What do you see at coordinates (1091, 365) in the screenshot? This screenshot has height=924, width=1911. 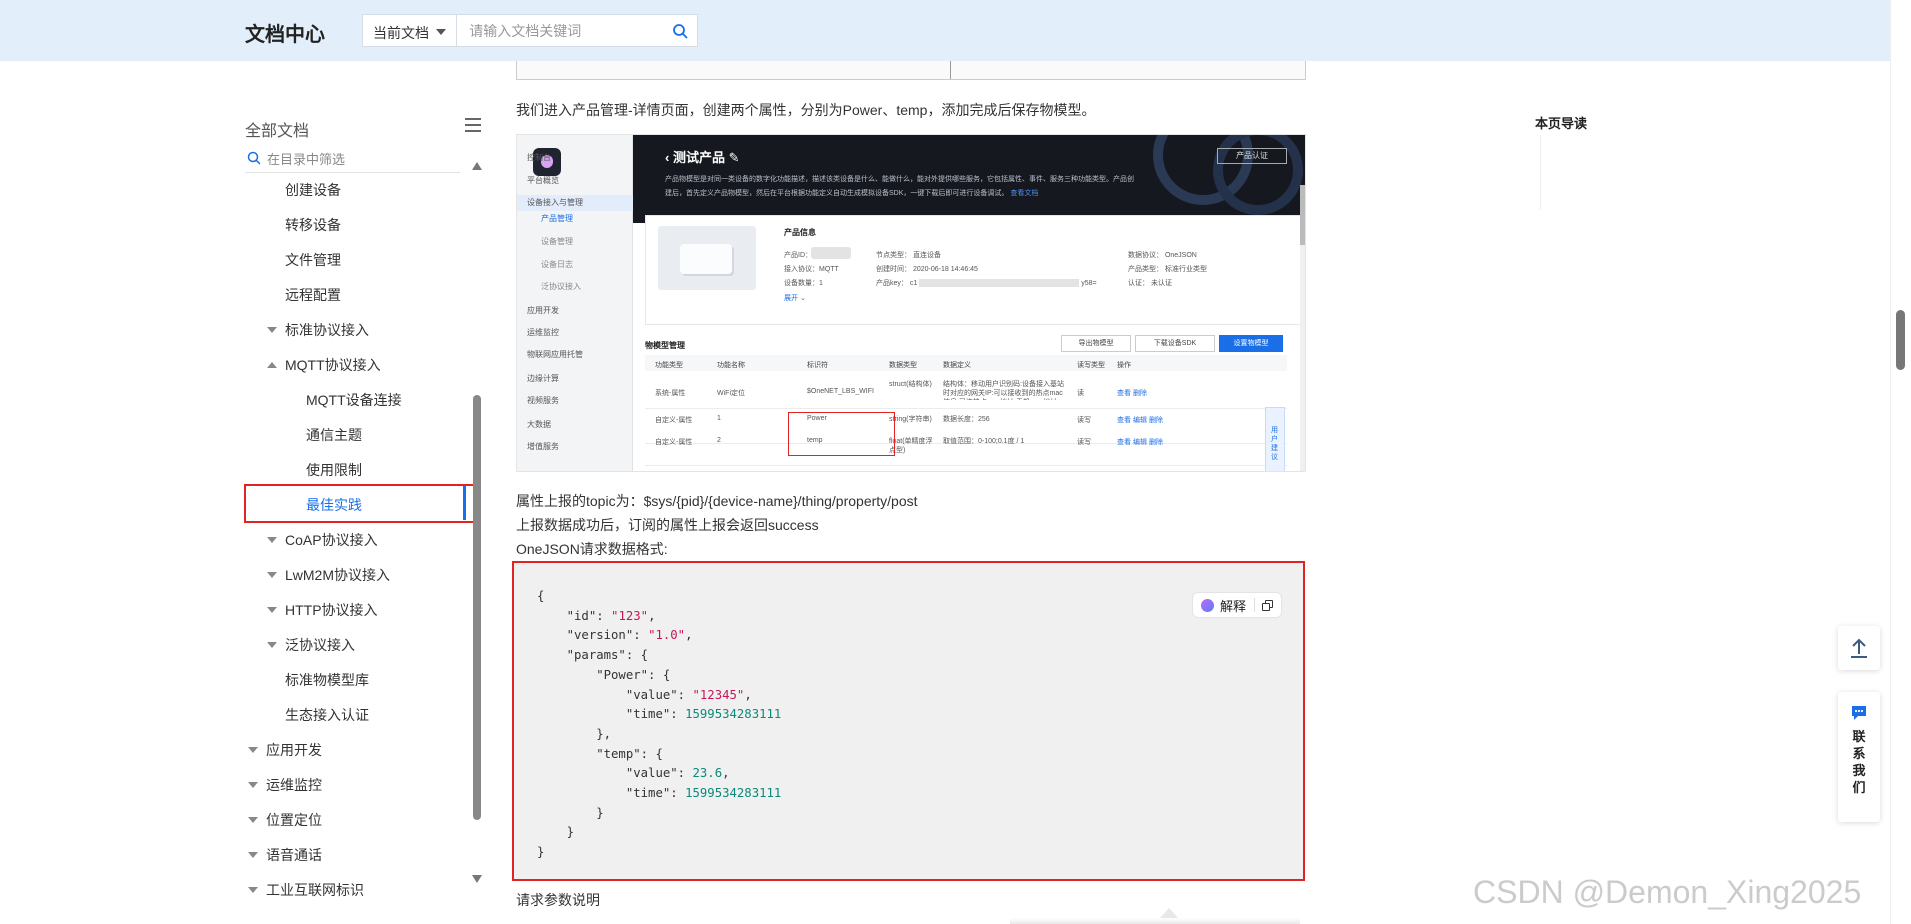 I see `table-header-cell: 读写类型` at bounding box center [1091, 365].